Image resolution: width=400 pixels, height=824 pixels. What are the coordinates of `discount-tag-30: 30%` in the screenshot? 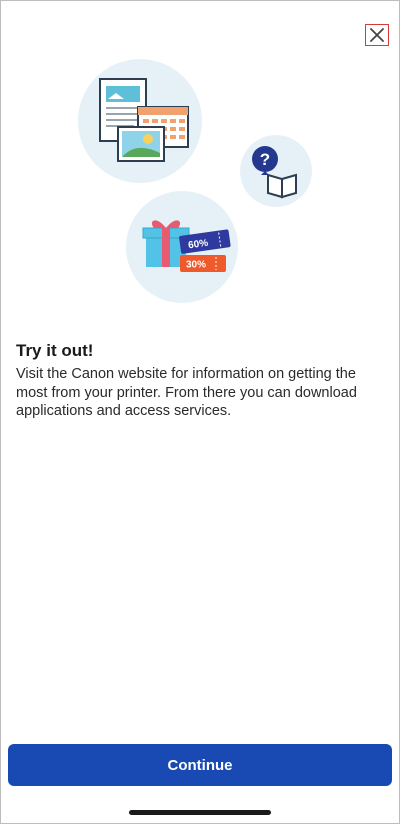 It's located at (196, 265).